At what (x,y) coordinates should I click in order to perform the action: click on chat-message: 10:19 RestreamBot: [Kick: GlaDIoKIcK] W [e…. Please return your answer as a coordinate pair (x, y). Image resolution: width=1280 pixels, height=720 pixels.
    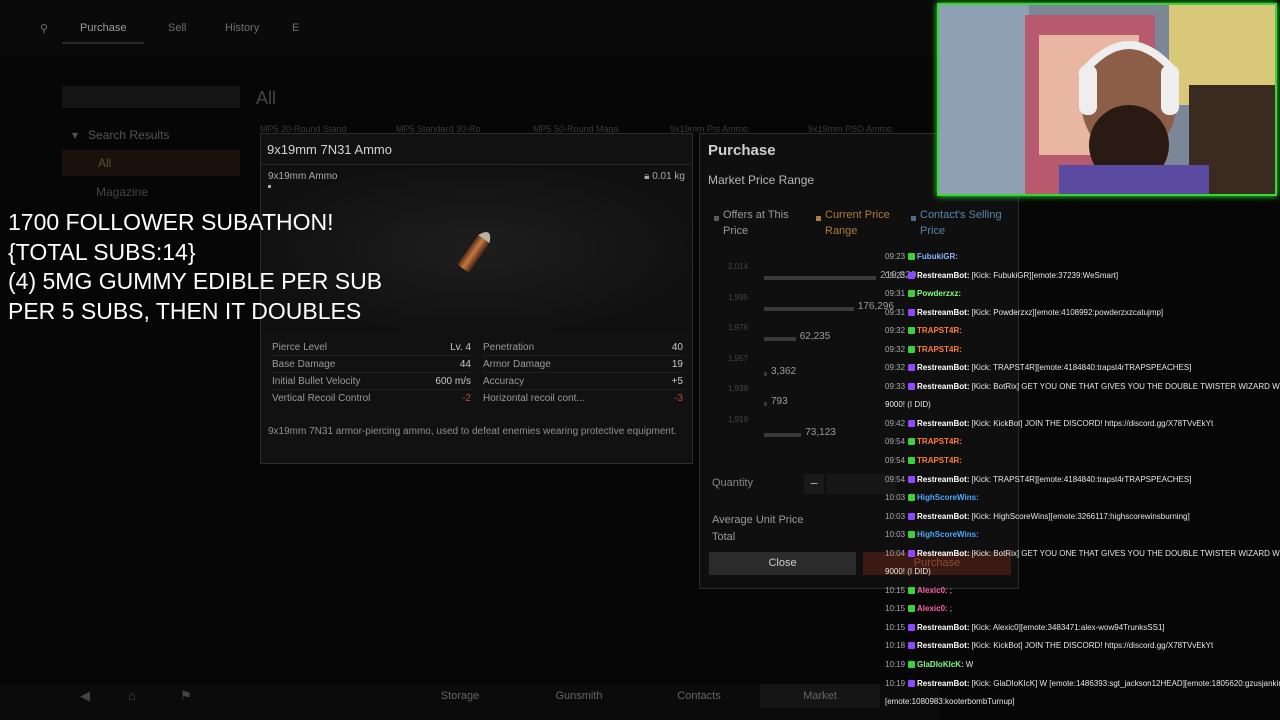
    Looking at the image, I should click on (1082, 683).